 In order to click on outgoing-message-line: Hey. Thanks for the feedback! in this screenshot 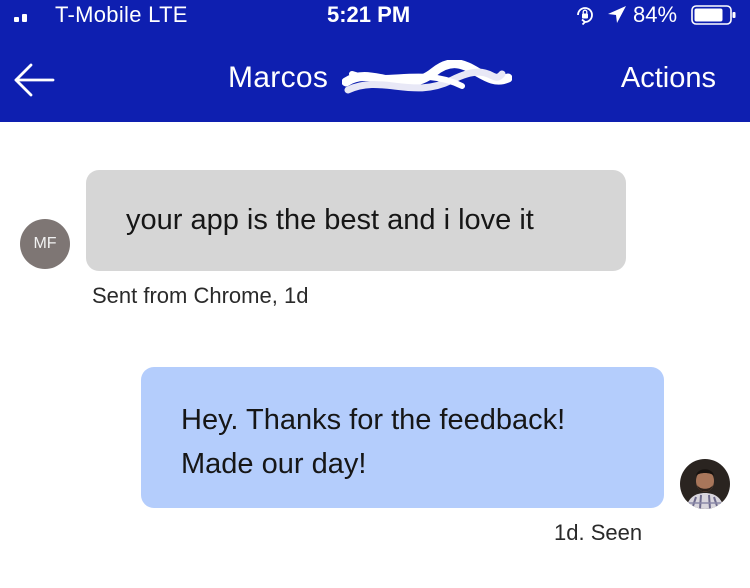, I will do `click(373, 420)`.